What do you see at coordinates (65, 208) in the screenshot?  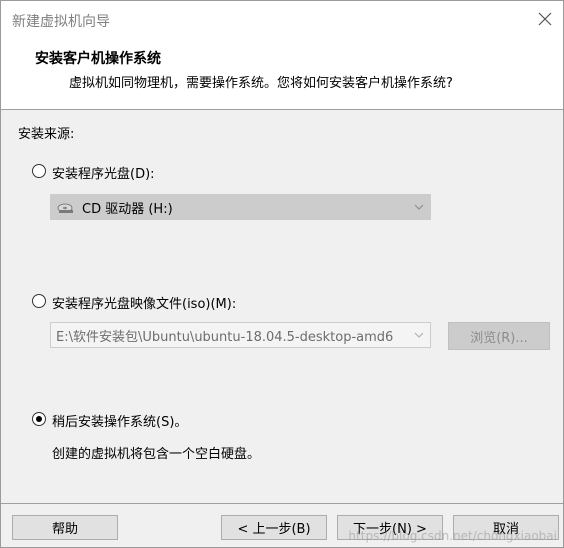 I see `cd-drive-icon` at bounding box center [65, 208].